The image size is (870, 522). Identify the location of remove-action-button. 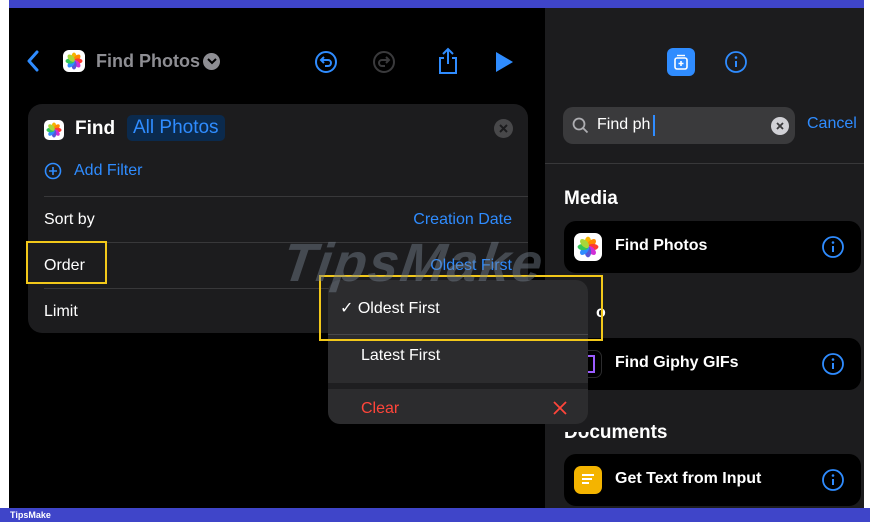
(503, 128).